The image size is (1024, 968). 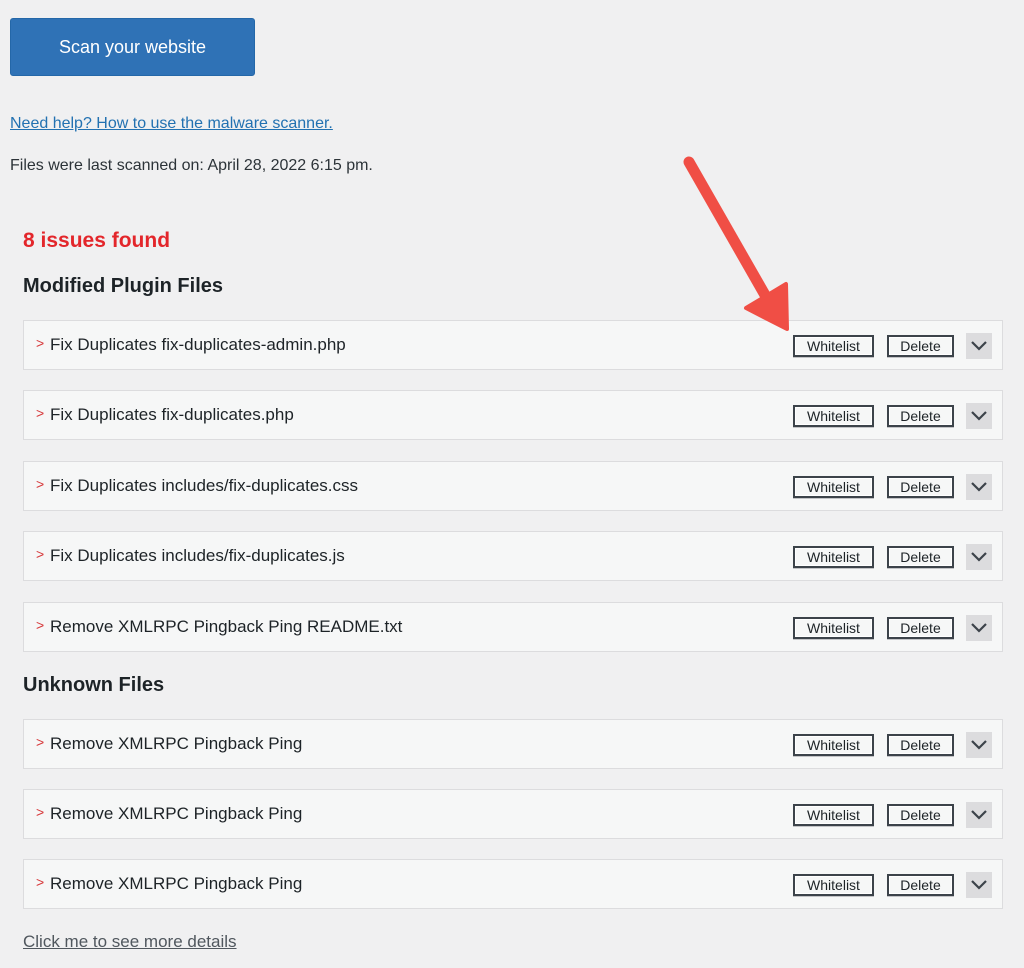 I want to click on file-row-label: Fix Duplicates fix-duplicates-admin.php, so click(x=198, y=344).